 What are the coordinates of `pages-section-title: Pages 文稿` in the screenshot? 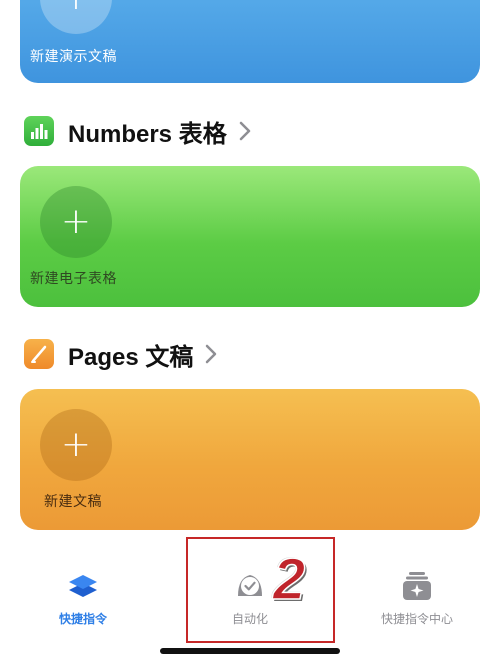 It's located at (131, 357).